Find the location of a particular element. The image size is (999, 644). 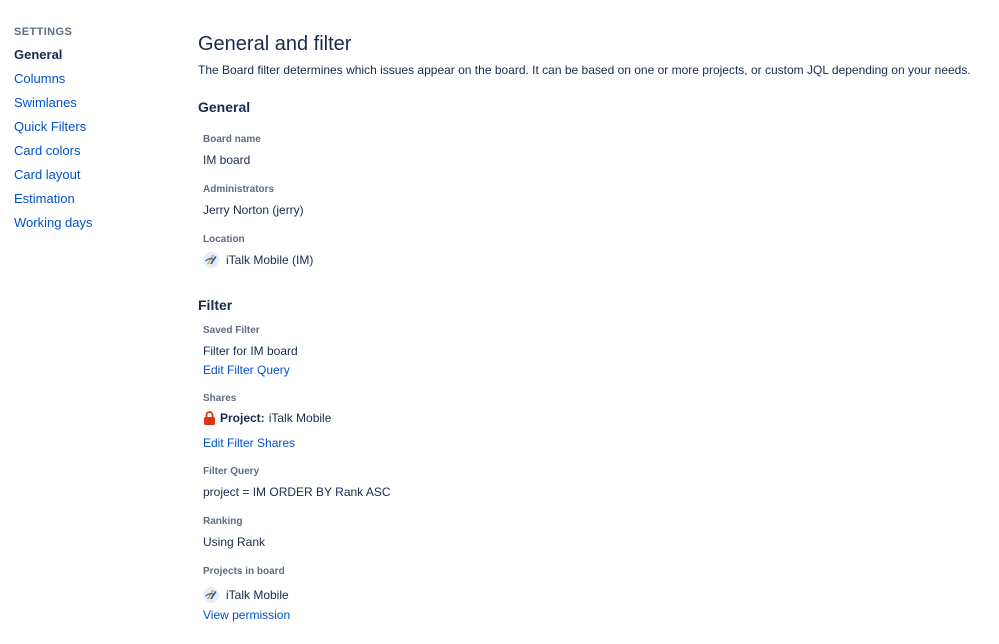

board-name-field: Board name IM board is located at coordinates (588, 150).